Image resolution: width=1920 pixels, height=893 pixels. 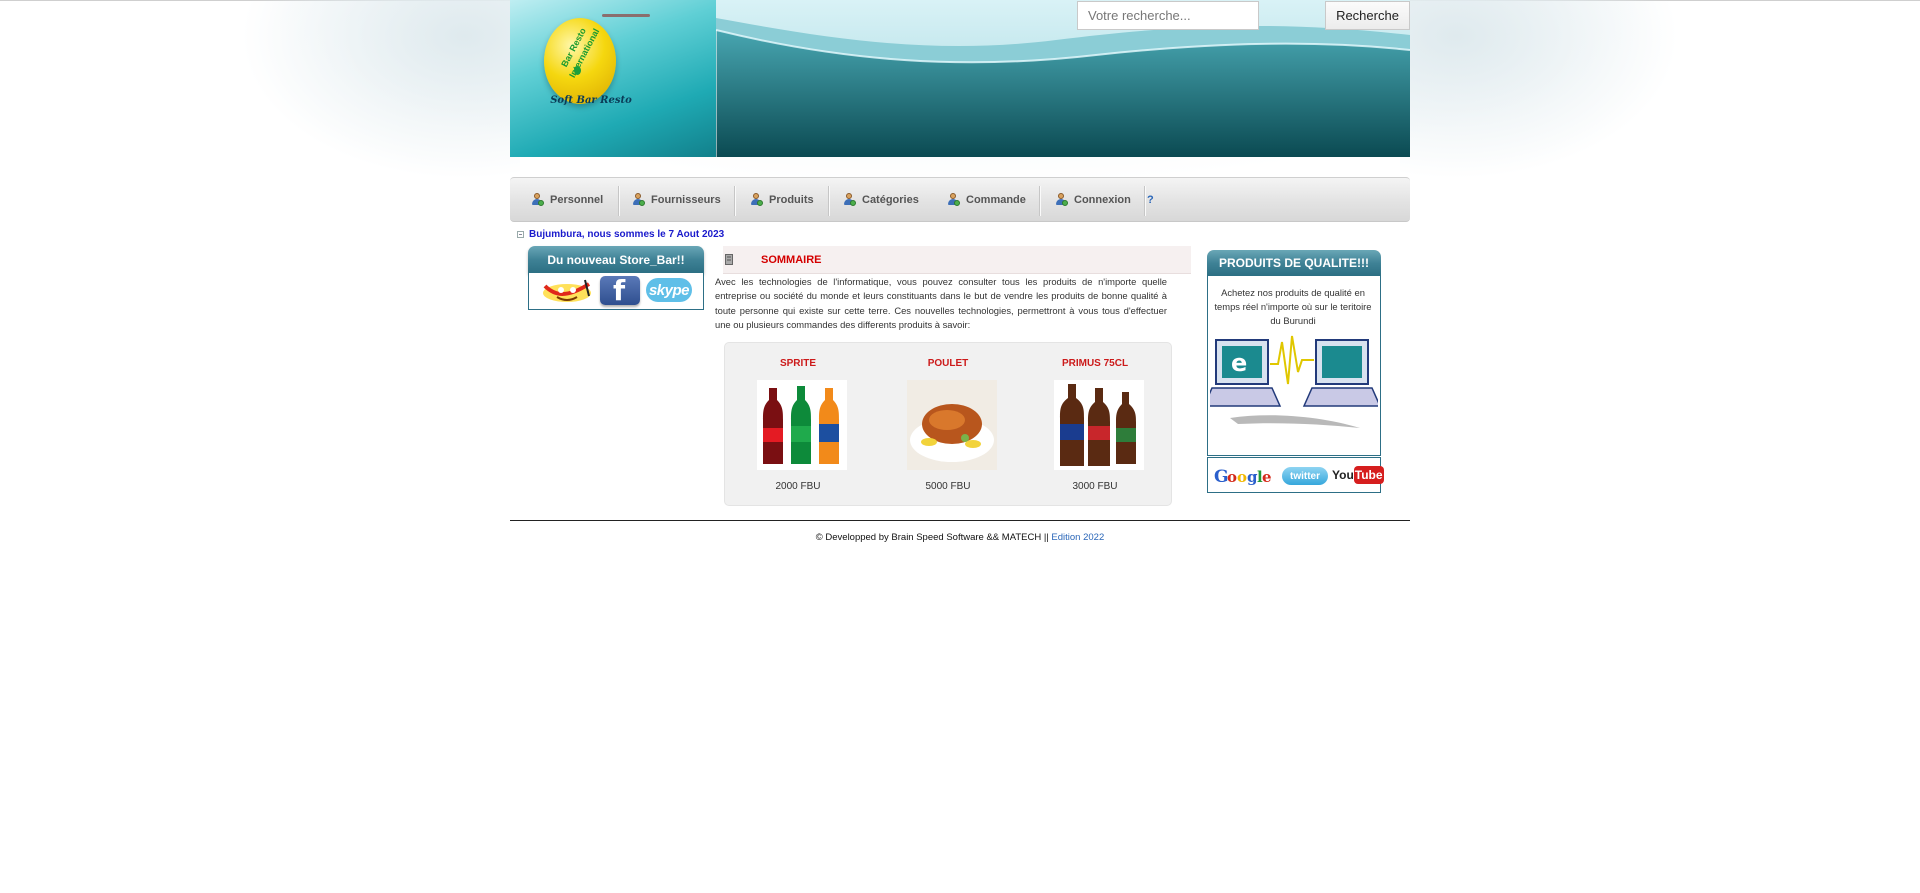 I want to click on sommaire-header: SOMMAIRE, so click(x=957, y=260).